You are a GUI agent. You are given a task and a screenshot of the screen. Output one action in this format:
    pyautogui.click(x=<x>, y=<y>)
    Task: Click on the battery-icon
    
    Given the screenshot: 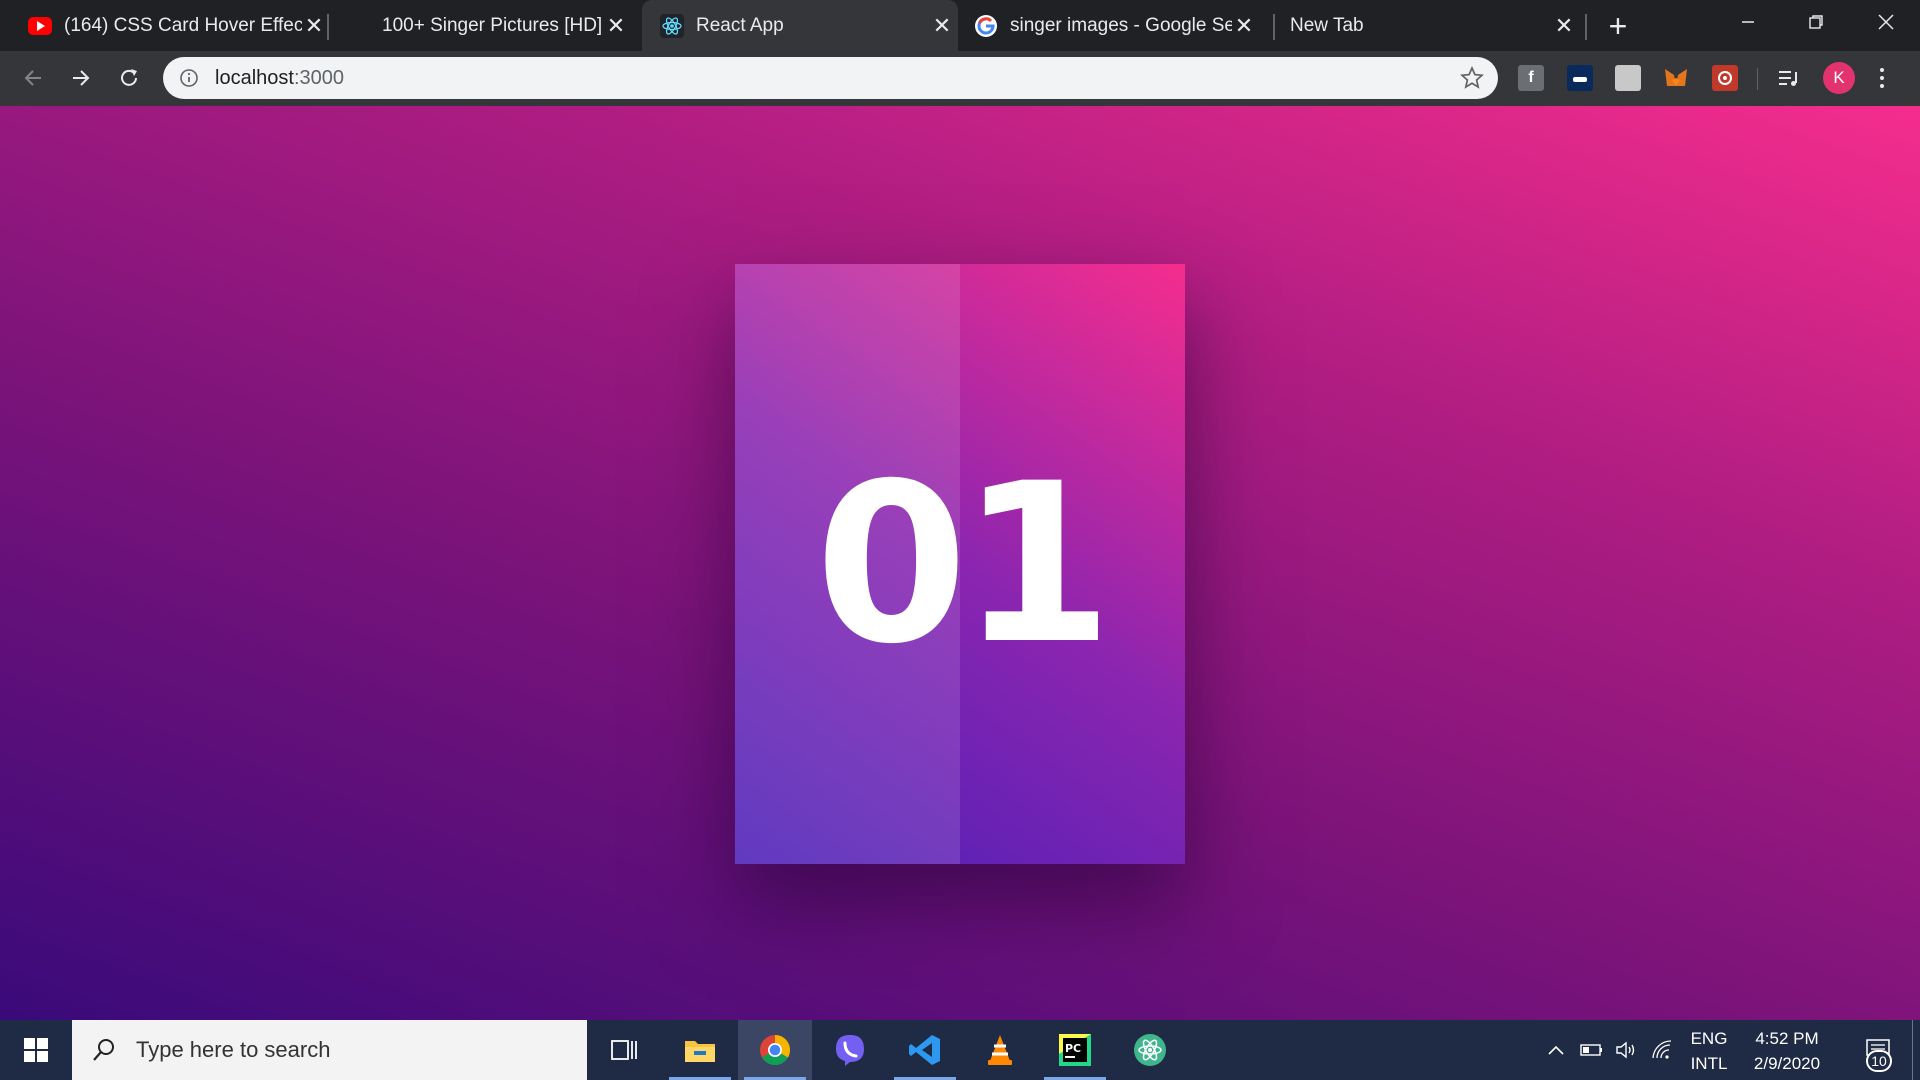 What is the action you would take?
    pyautogui.click(x=1592, y=1050)
    